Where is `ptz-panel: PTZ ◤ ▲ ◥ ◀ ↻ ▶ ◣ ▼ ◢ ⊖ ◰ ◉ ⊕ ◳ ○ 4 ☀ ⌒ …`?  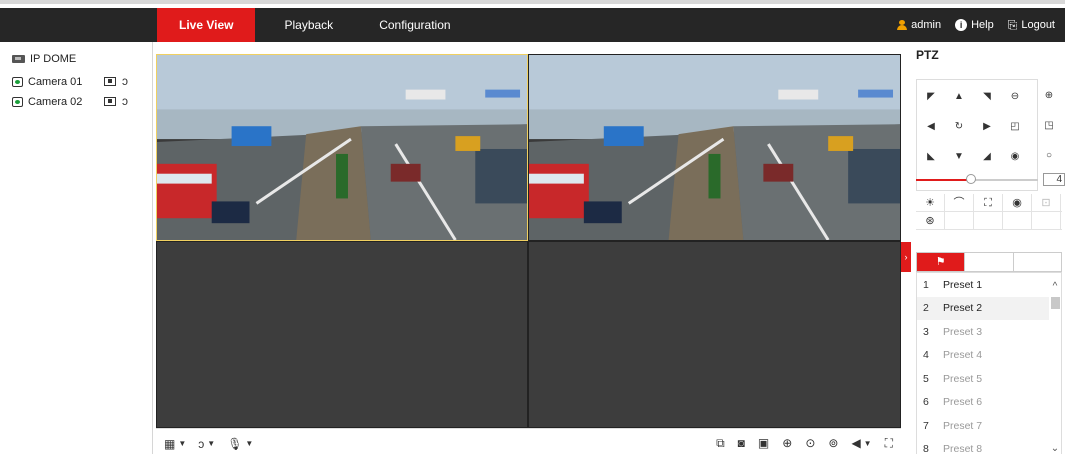 ptz-panel: PTZ ◤ ▲ ◥ ◀ ↻ ▶ ◣ ▼ ◢ ⊖ ◰ ◉ ⊕ ◳ ○ 4 ☀ ⌒ … is located at coordinates (988, 248).